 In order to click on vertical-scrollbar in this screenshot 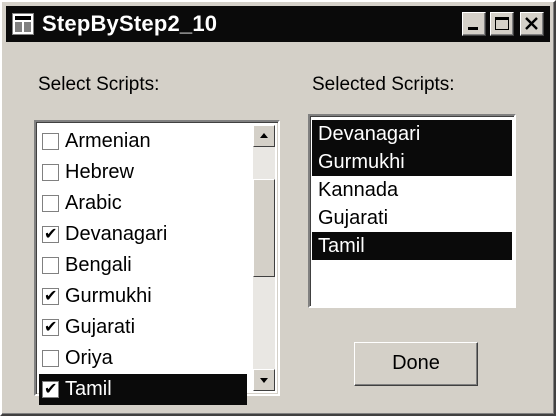, I will do `click(264, 258)`.